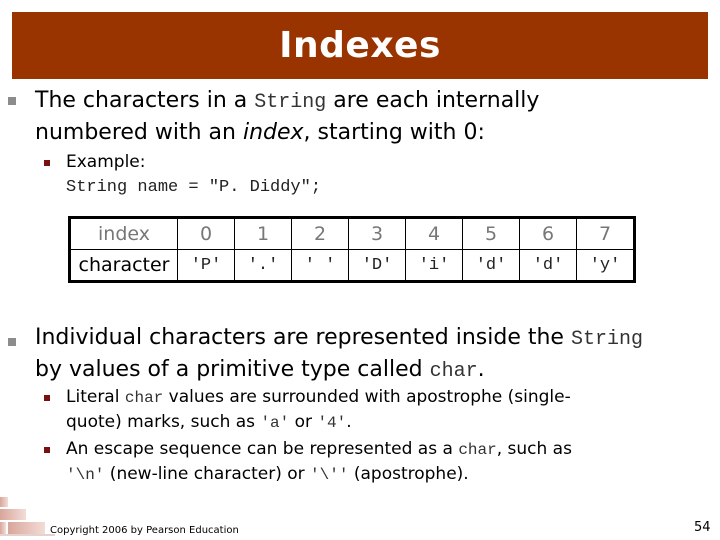 This screenshot has width=720, height=540. Describe the element at coordinates (434, 265) in the screenshot. I see `character-cell: 'i'` at that location.